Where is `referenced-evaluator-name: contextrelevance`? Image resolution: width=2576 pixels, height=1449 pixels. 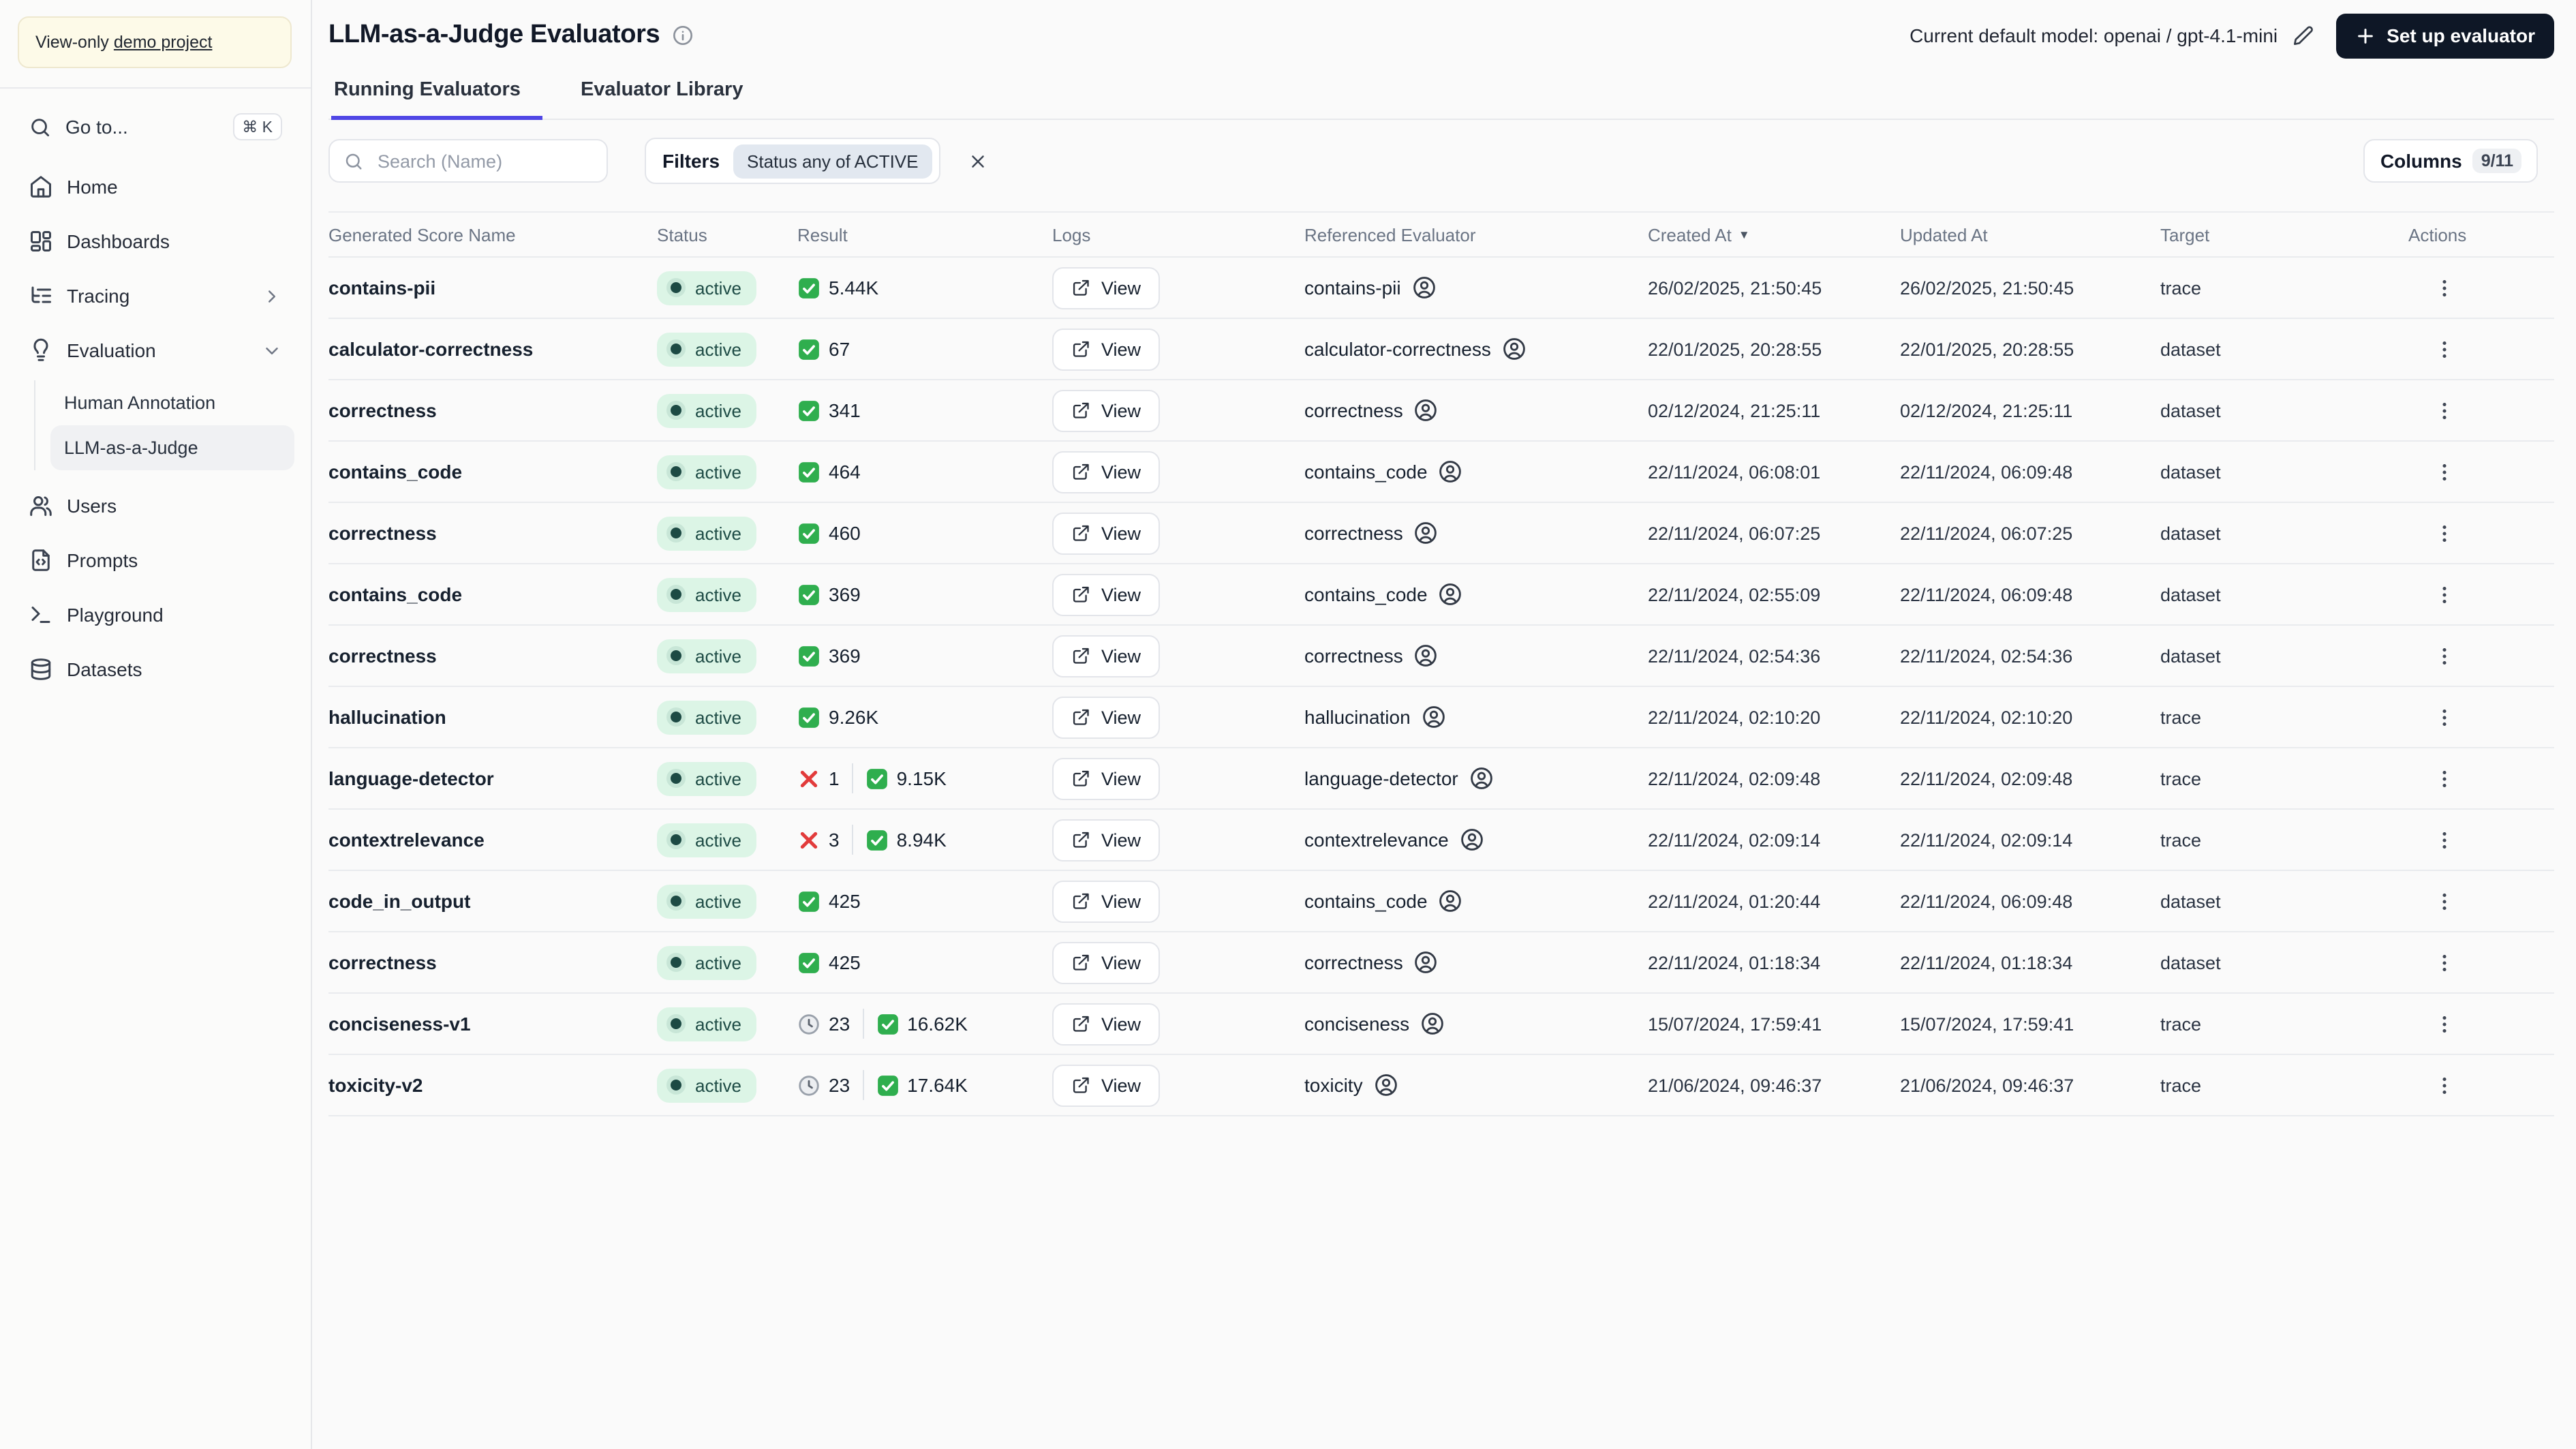
referenced-evaluator-name: contextrelevance is located at coordinates (1376, 840).